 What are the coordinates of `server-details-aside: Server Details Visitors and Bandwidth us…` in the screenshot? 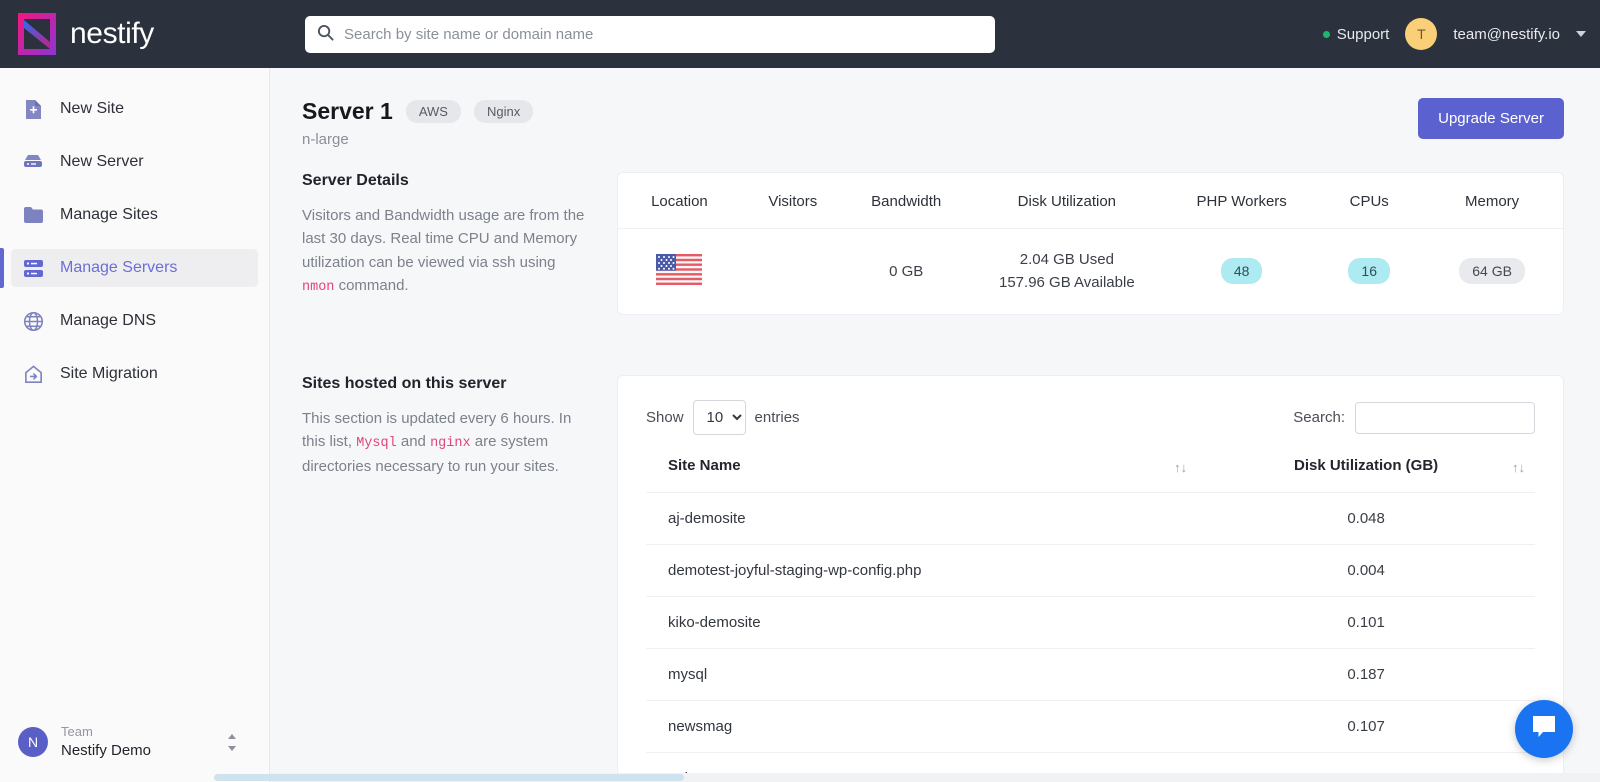 It's located at (459, 243).